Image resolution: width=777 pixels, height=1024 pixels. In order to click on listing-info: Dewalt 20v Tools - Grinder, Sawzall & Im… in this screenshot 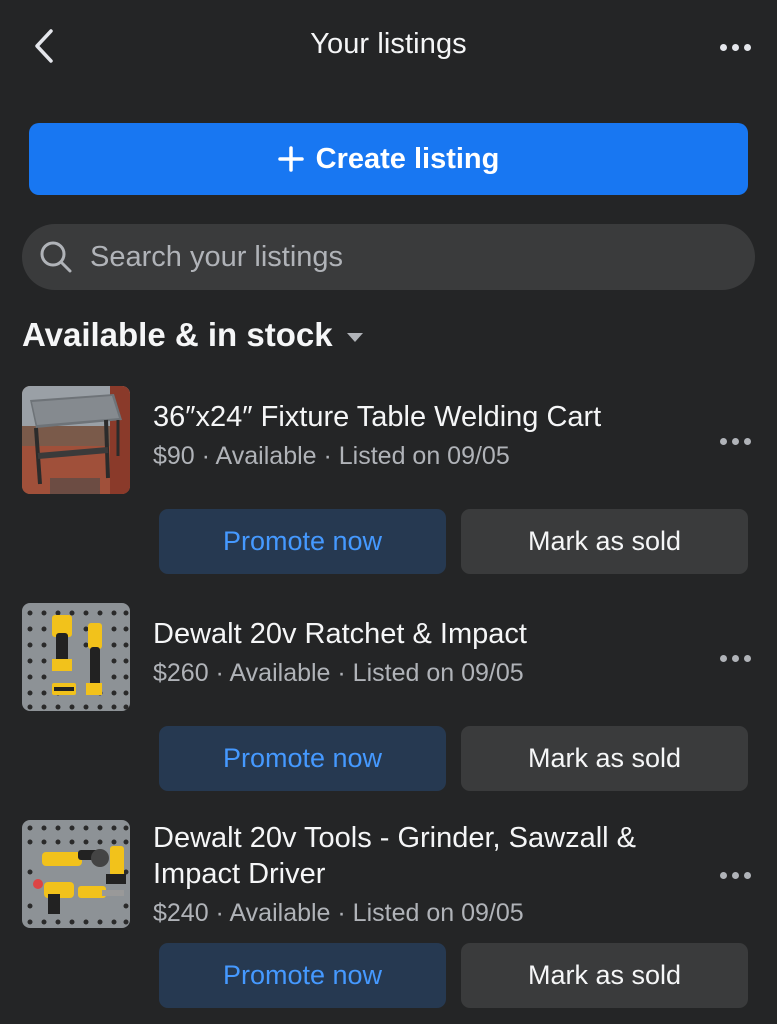, I will do `click(423, 874)`.